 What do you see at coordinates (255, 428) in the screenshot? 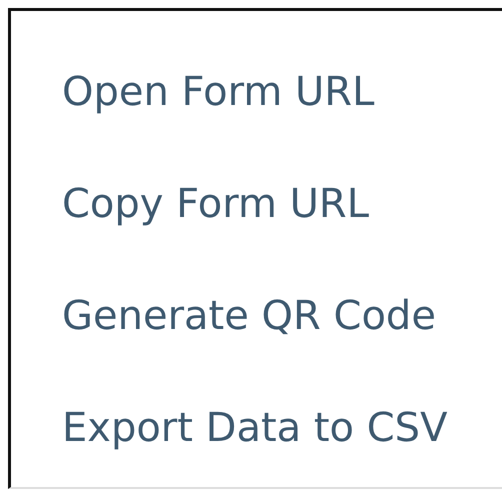
I see `menu-item: Export Data to CSV` at bounding box center [255, 428].